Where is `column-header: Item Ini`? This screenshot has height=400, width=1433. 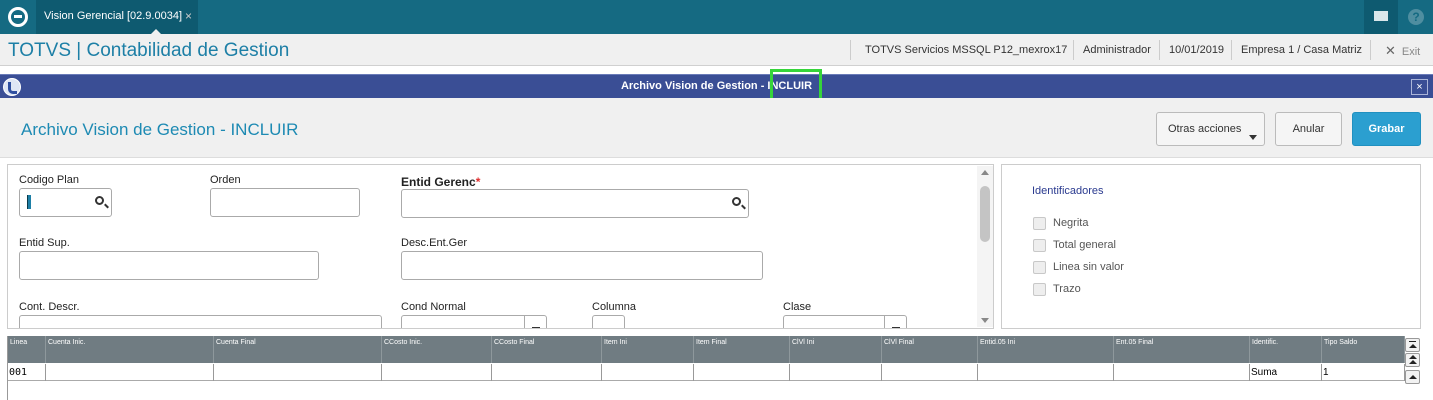 column-header: Item Ini is located at coordinates (648, 349).